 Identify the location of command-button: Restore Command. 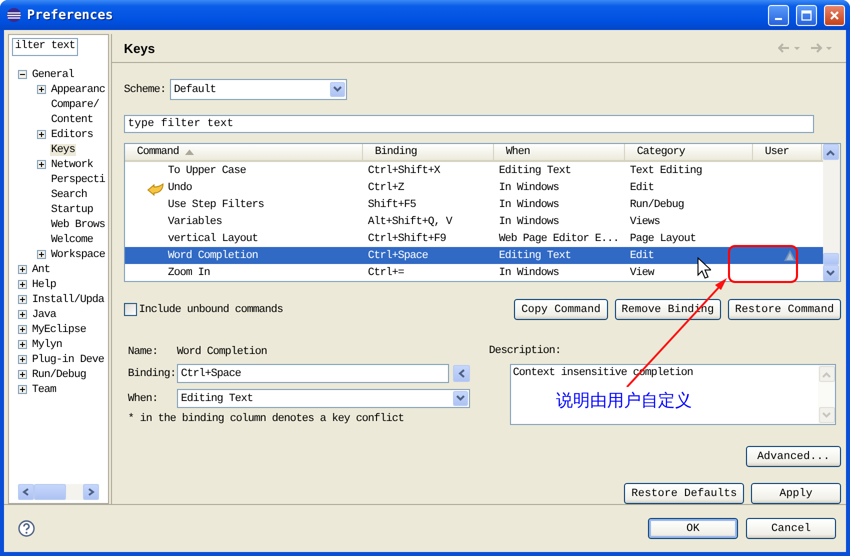
(784, 309).